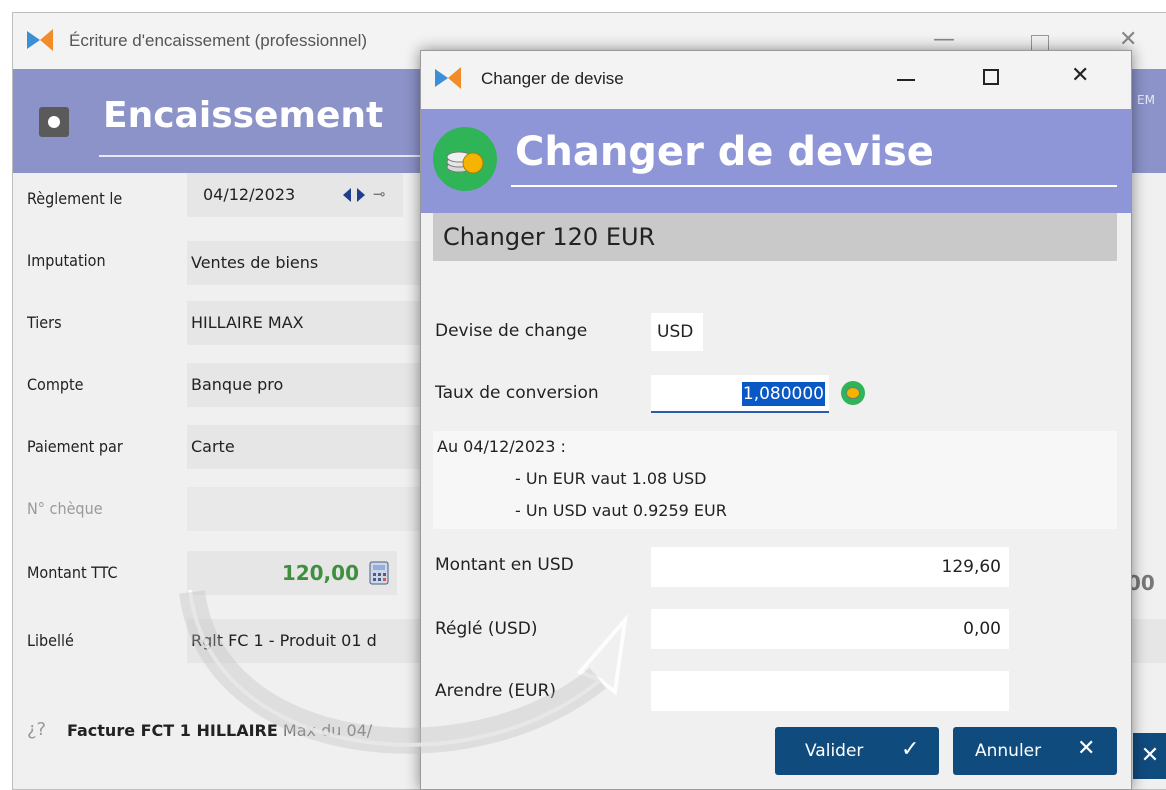 The height and width of the screenshot is (790, 1166). I want to click on montant-ttc-field: 120,00, so click(292, 573).